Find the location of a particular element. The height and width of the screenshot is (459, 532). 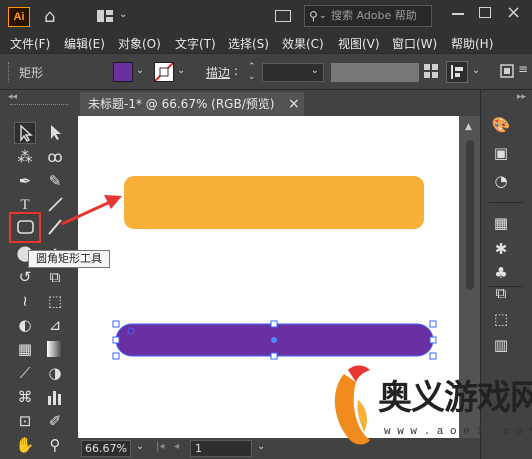

symbols-icon: ♣ is located at coordinates (501, 273).